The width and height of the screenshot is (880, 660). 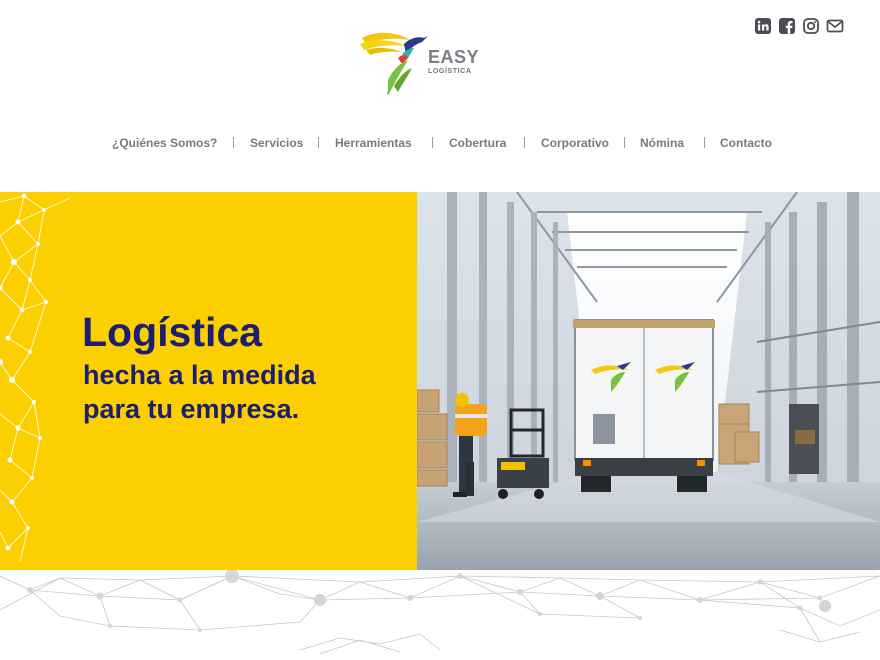 I want to click on network-pattern, so click(x=35, y=378).